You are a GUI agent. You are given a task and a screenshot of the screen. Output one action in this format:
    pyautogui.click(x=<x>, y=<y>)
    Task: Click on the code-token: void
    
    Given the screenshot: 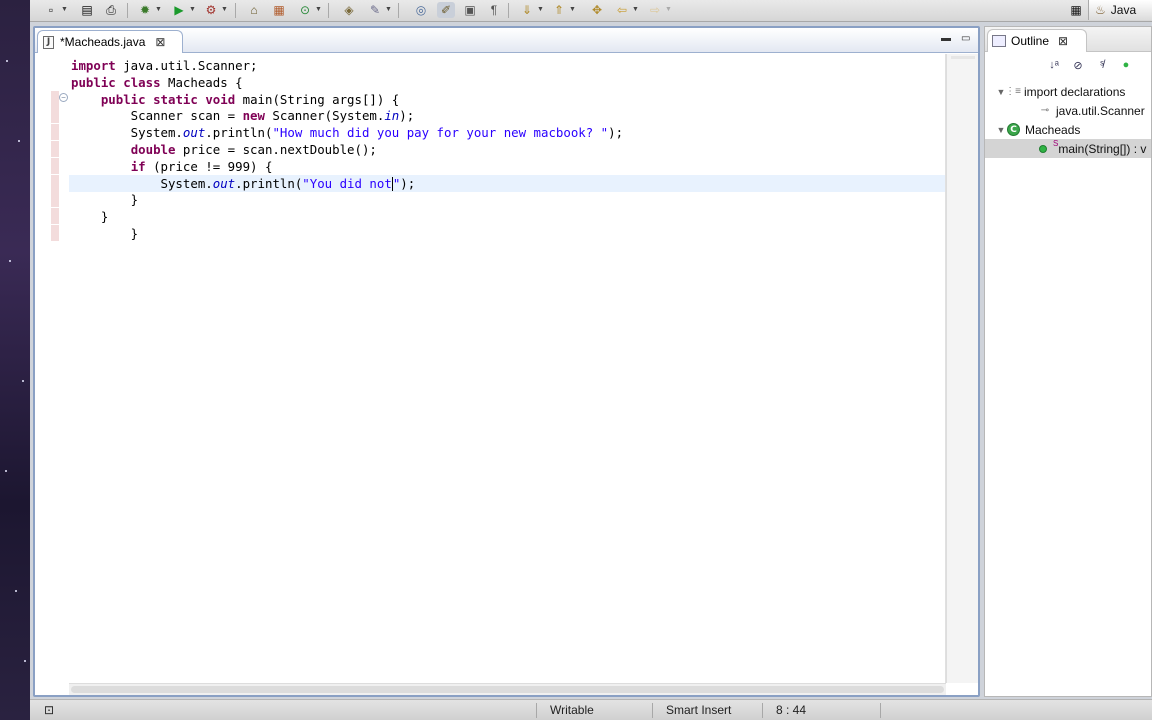 What is the action you would take?
    pyautogui.click(x=220, y=99)
    